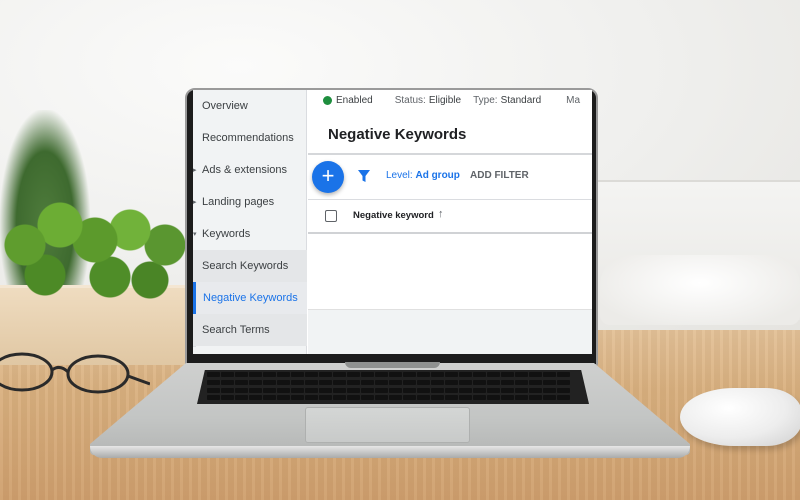 The width and height of the screenshot is (800, 500). I want to click on sidebar-item-landing-pages: ▸ Landing pages, so click(250, 202).